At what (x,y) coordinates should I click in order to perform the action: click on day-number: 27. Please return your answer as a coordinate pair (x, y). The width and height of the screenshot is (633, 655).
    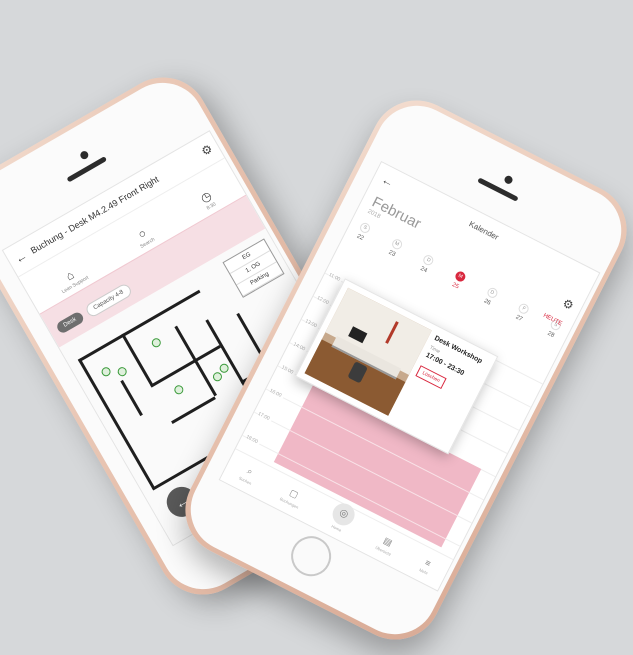
    Looking at the image, I should click on (519, 318).